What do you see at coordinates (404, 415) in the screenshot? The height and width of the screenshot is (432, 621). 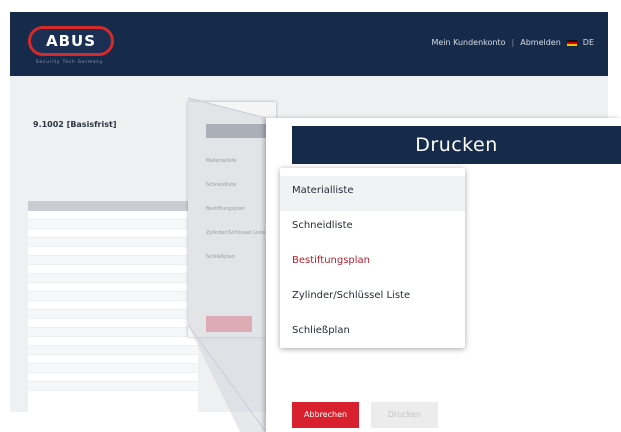 I see `print-button: Drucken` at bounding box center [404, 415].